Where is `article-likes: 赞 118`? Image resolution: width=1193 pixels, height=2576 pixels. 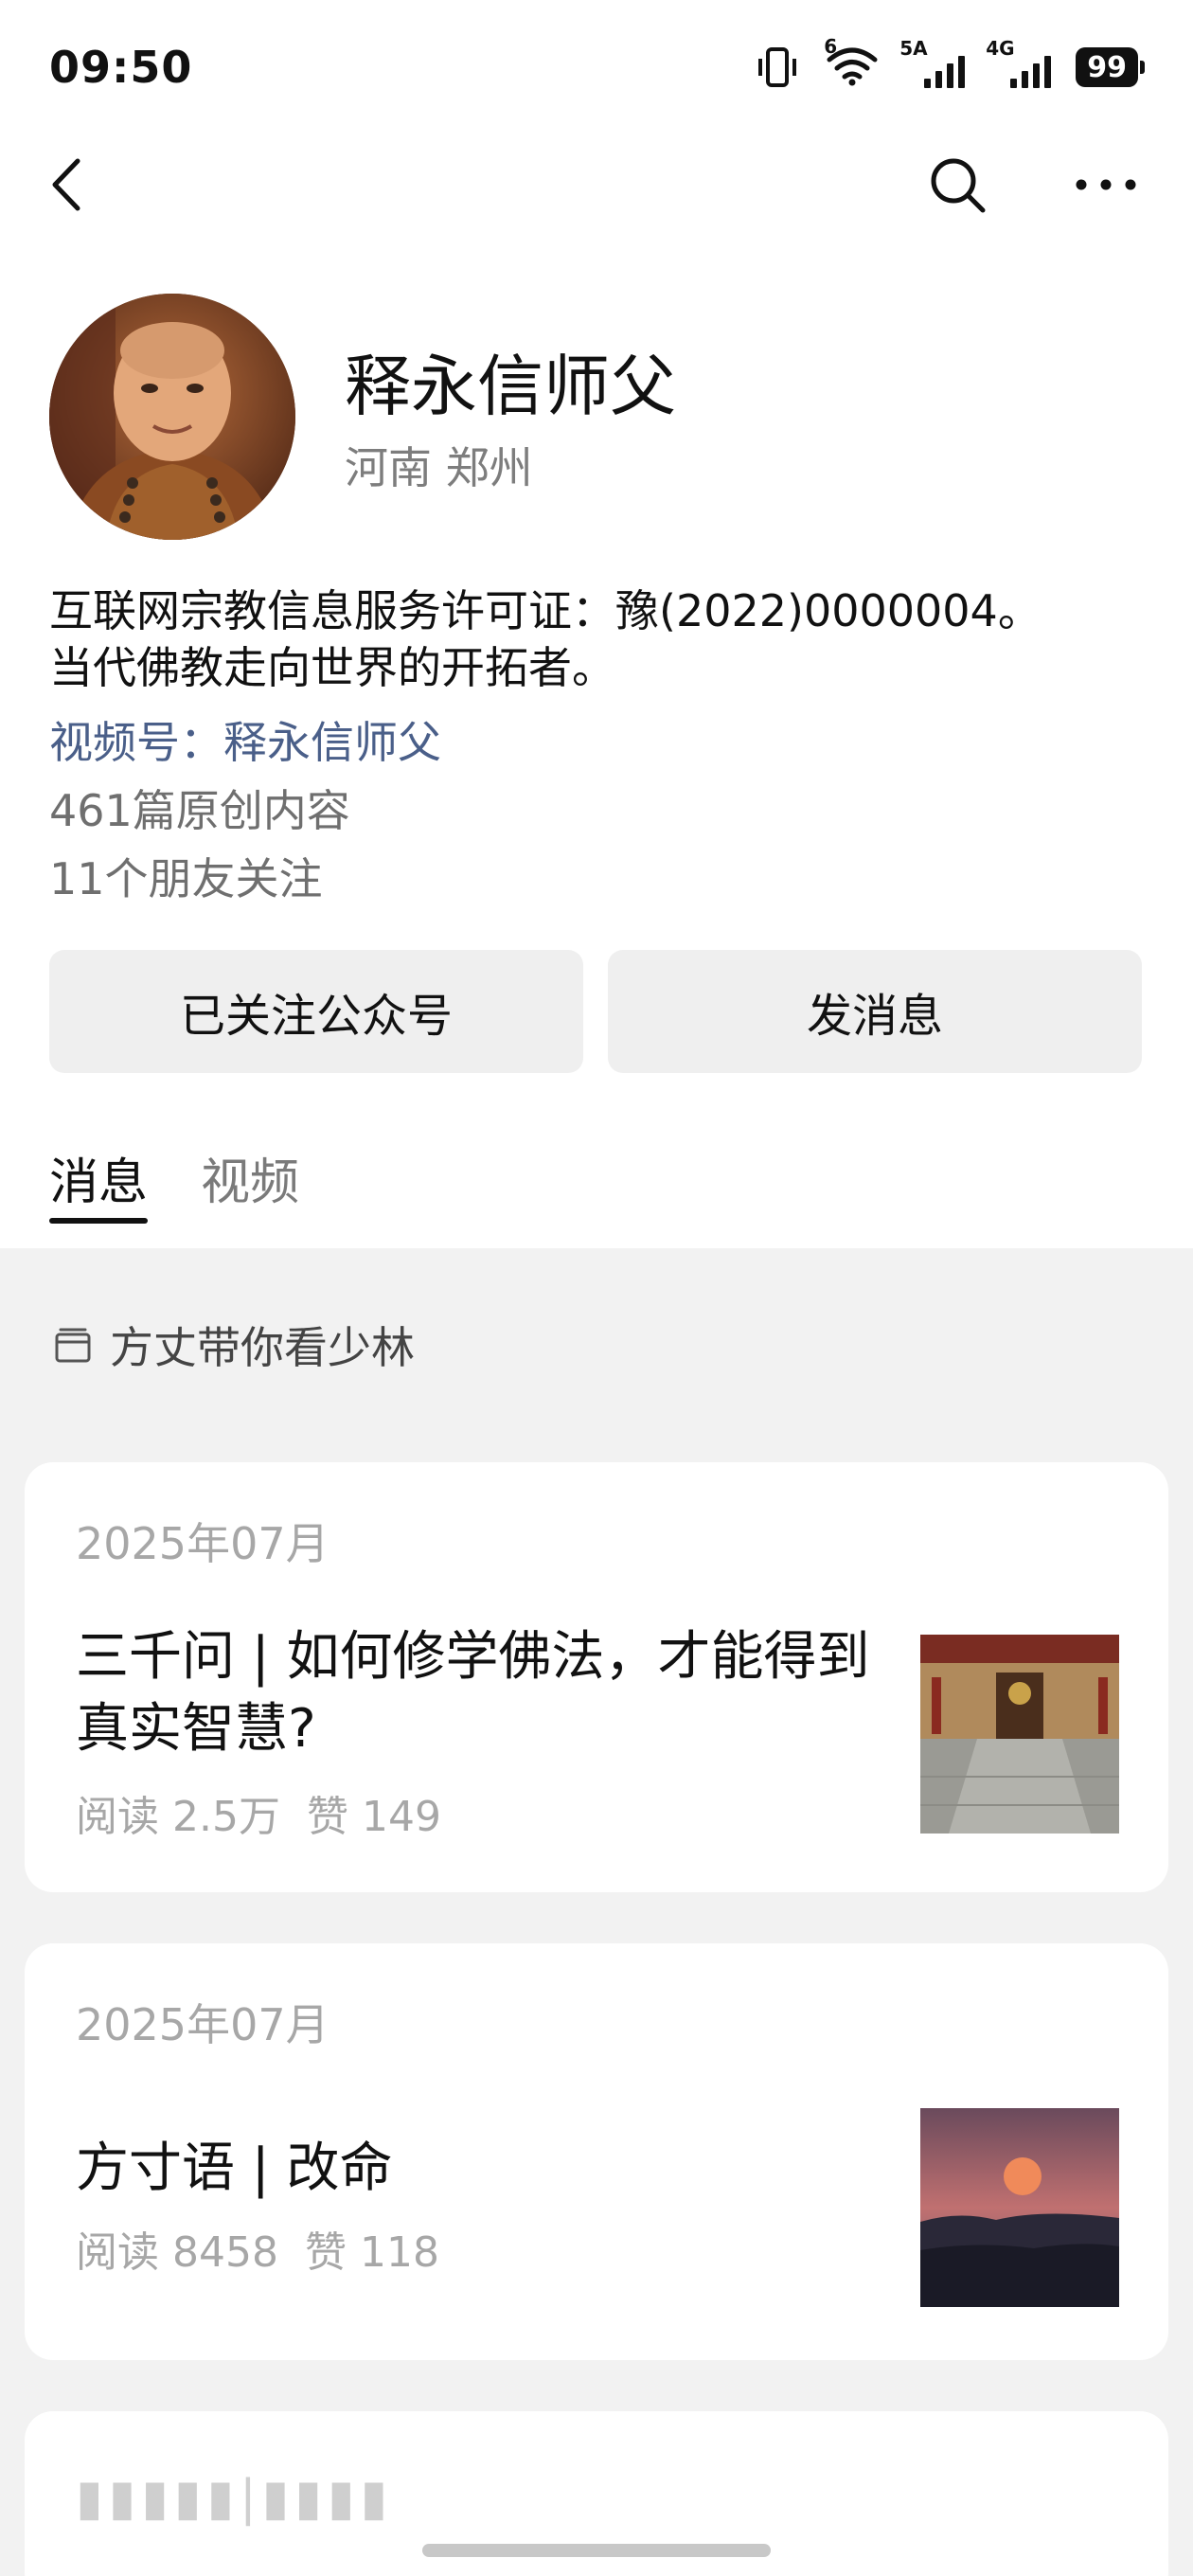 article-likes: 赞 118 is located at coordinates (371, 2252).